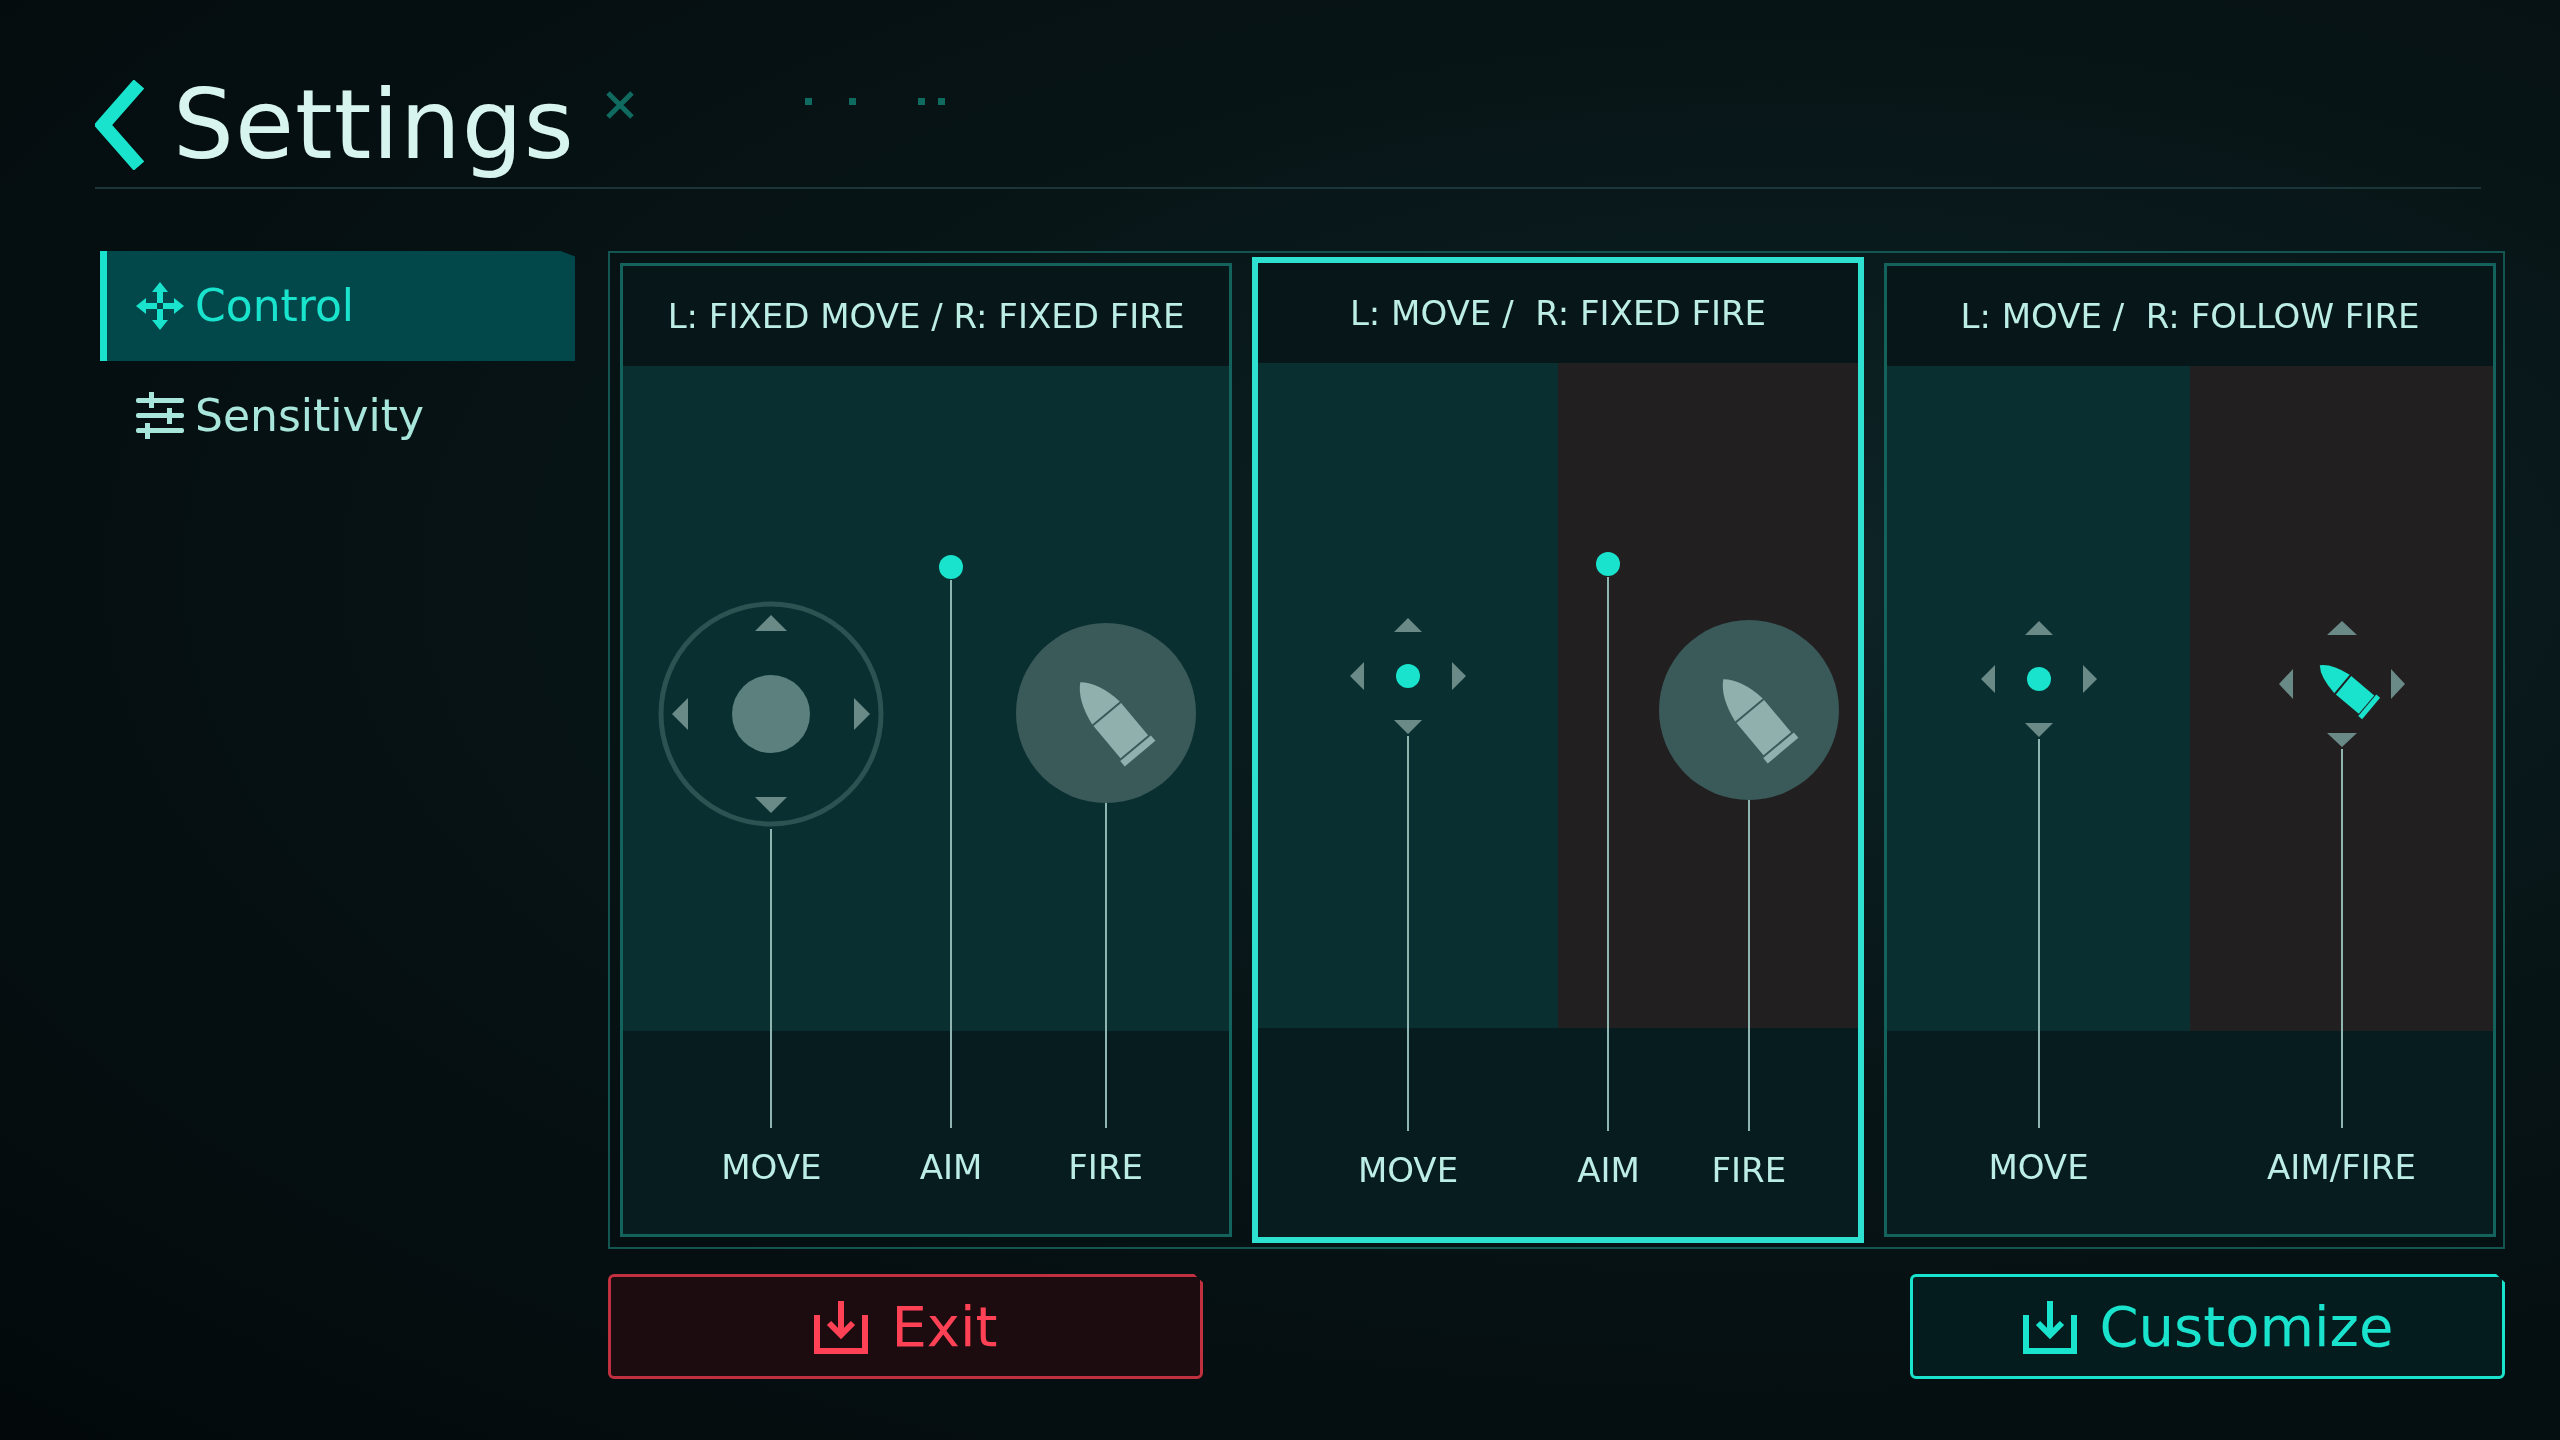  Describe the element at coordinates (1408, 676) in the screenshot. I see `dpad-icon` at that location.